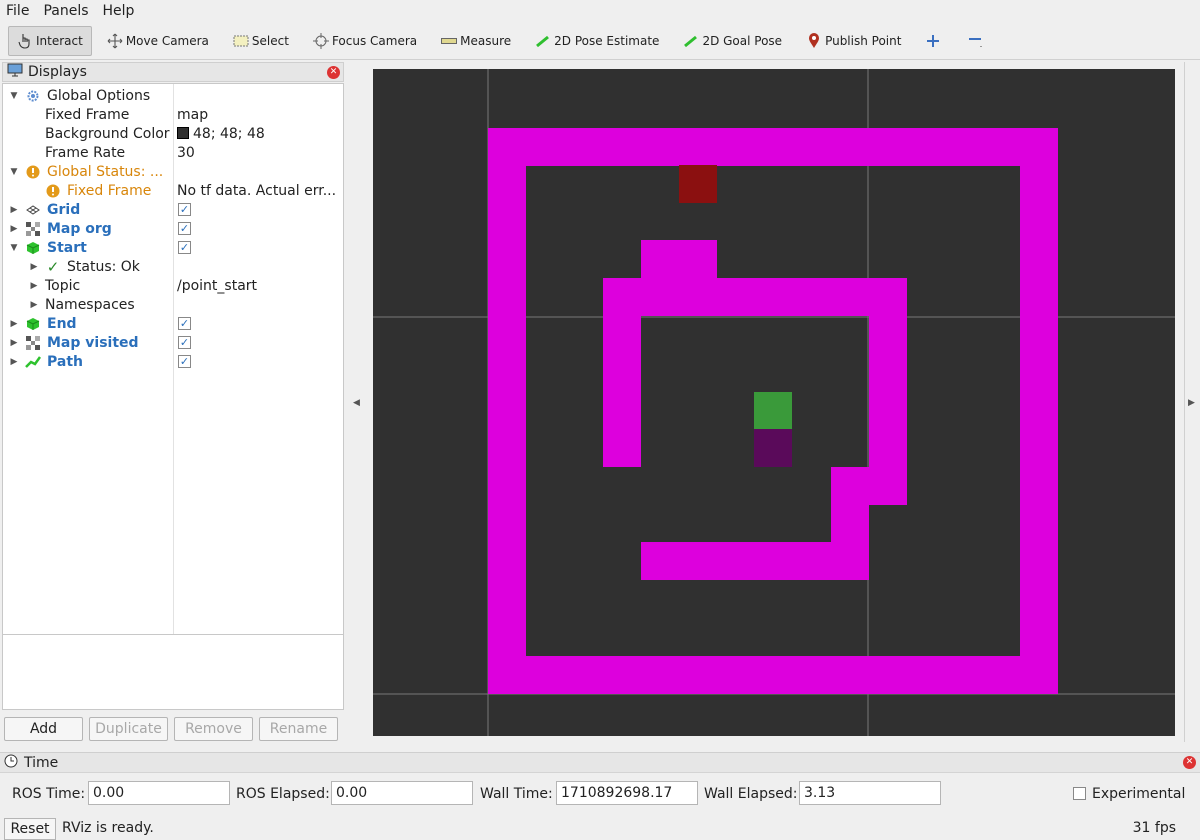 This screenshot has height=840, width=1200. I want to click on publish-point-tool: Publish Point, so click(853, 41).